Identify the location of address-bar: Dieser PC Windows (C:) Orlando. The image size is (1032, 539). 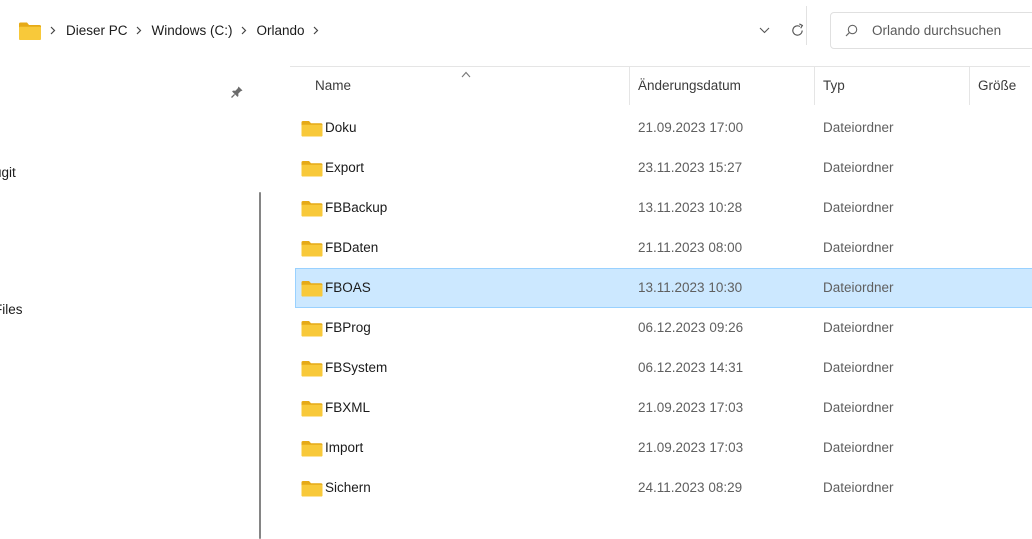
(412, 30).